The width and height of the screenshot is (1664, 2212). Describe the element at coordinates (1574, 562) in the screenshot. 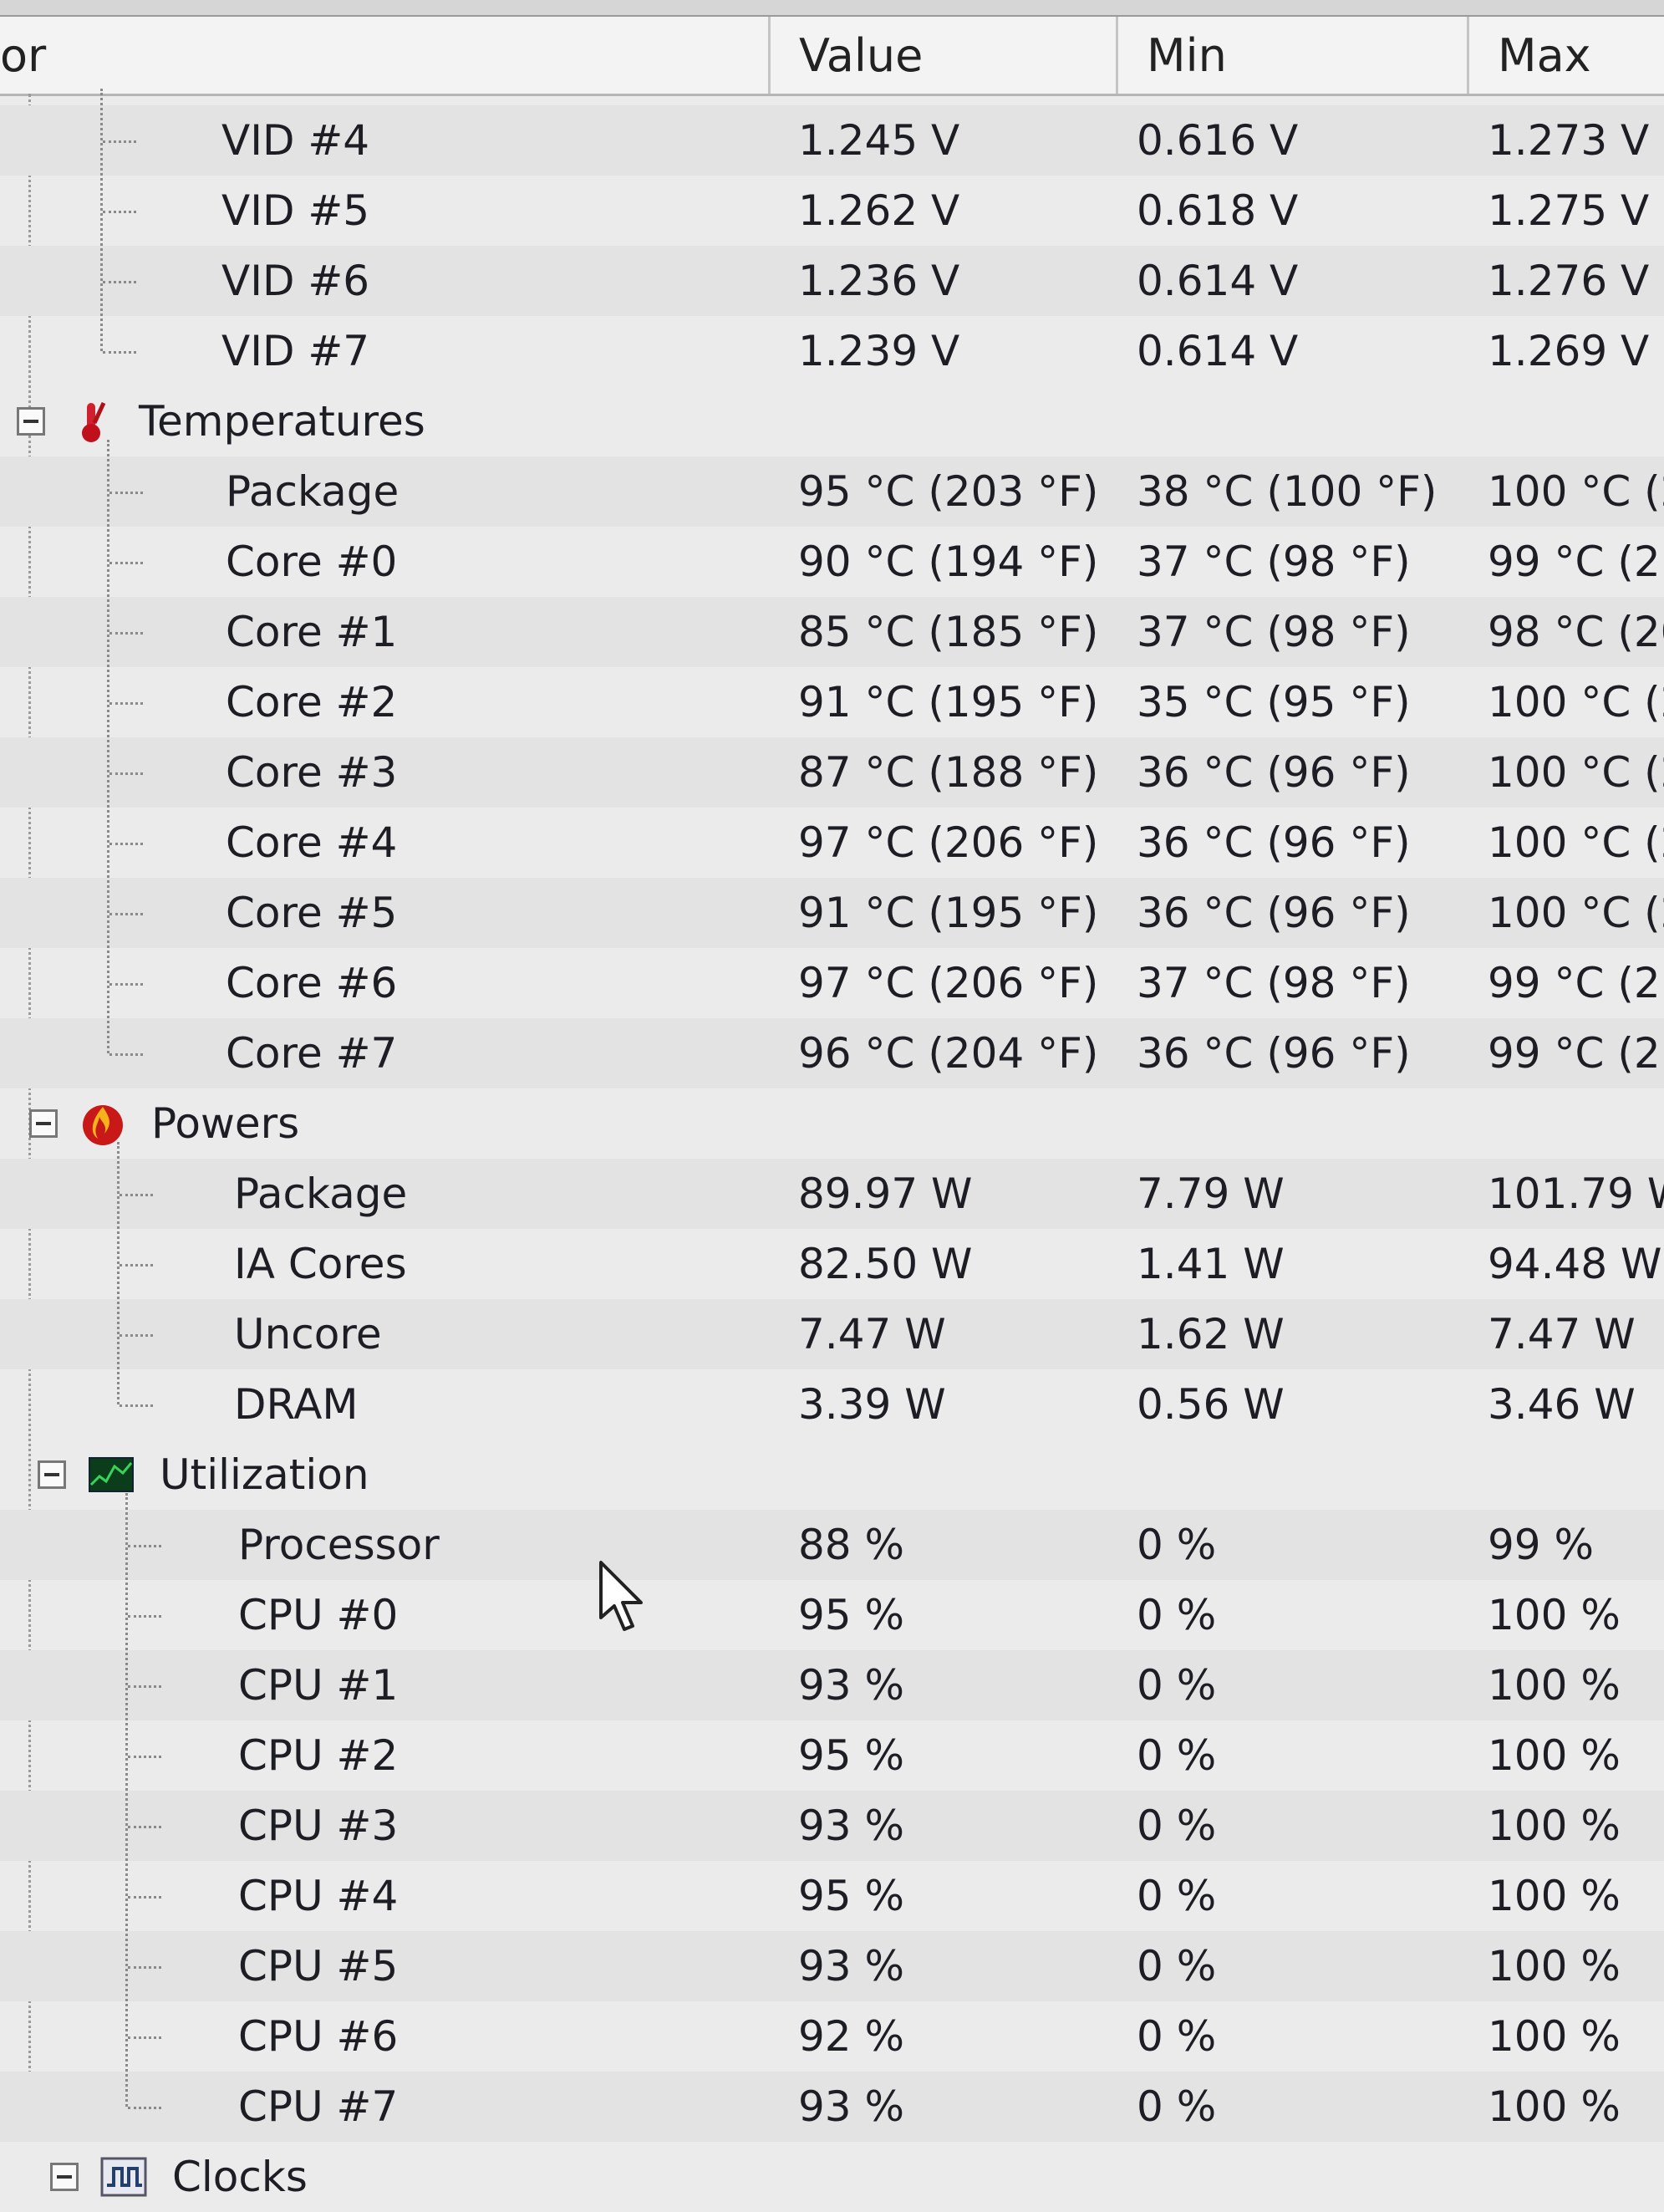

I see `max-cell: 99 °C (2` at that location.